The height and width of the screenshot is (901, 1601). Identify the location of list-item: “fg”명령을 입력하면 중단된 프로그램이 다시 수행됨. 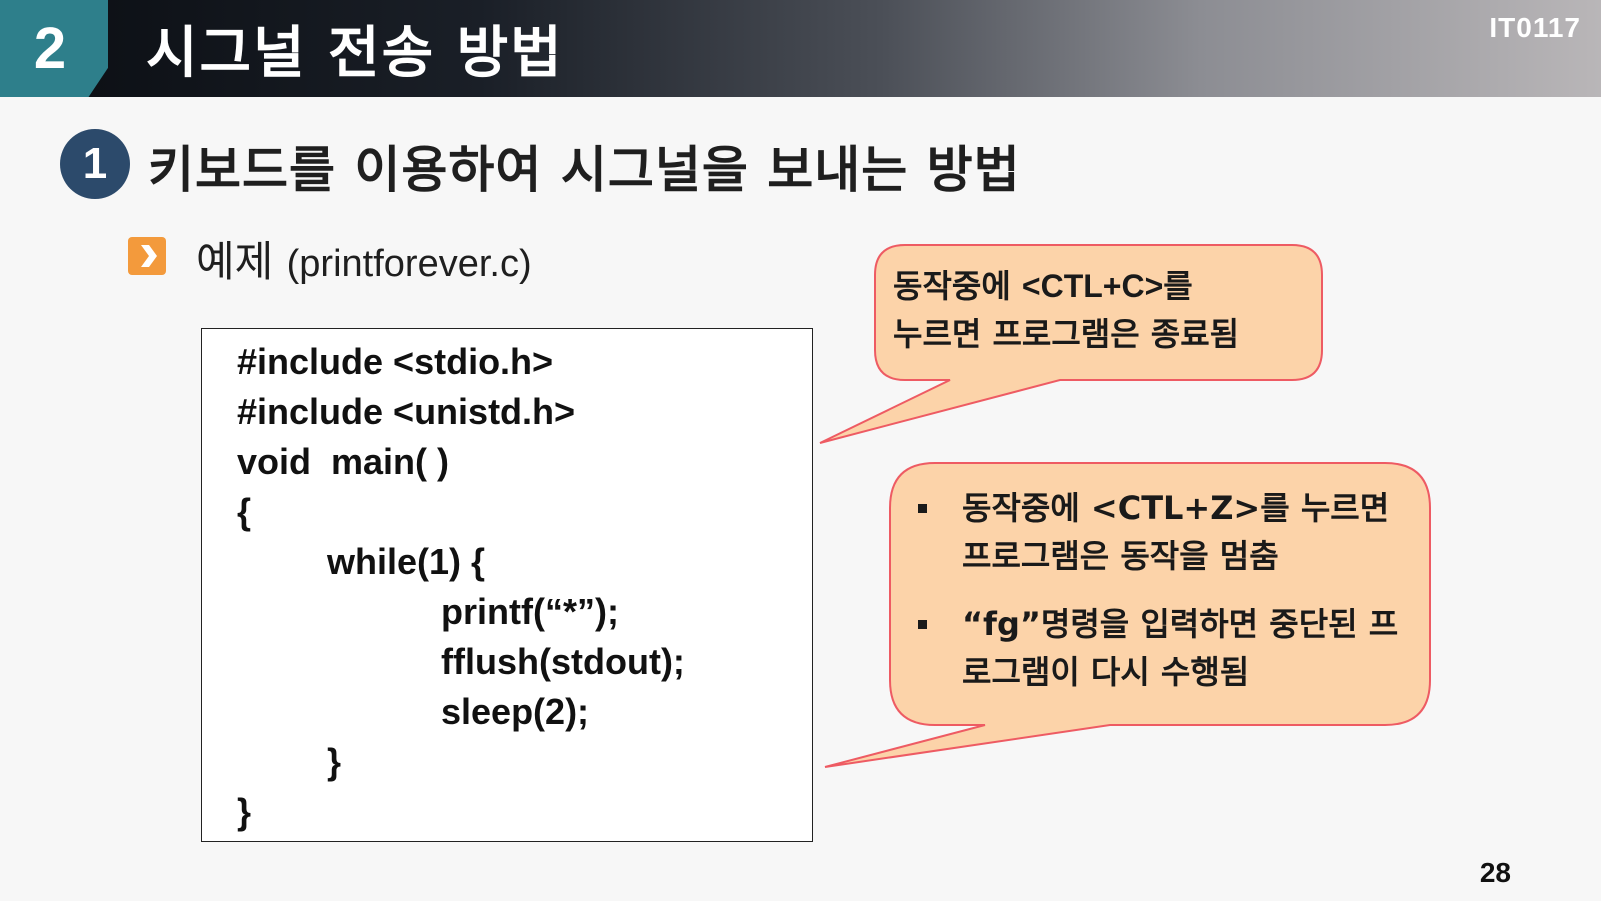
(1161, 648).